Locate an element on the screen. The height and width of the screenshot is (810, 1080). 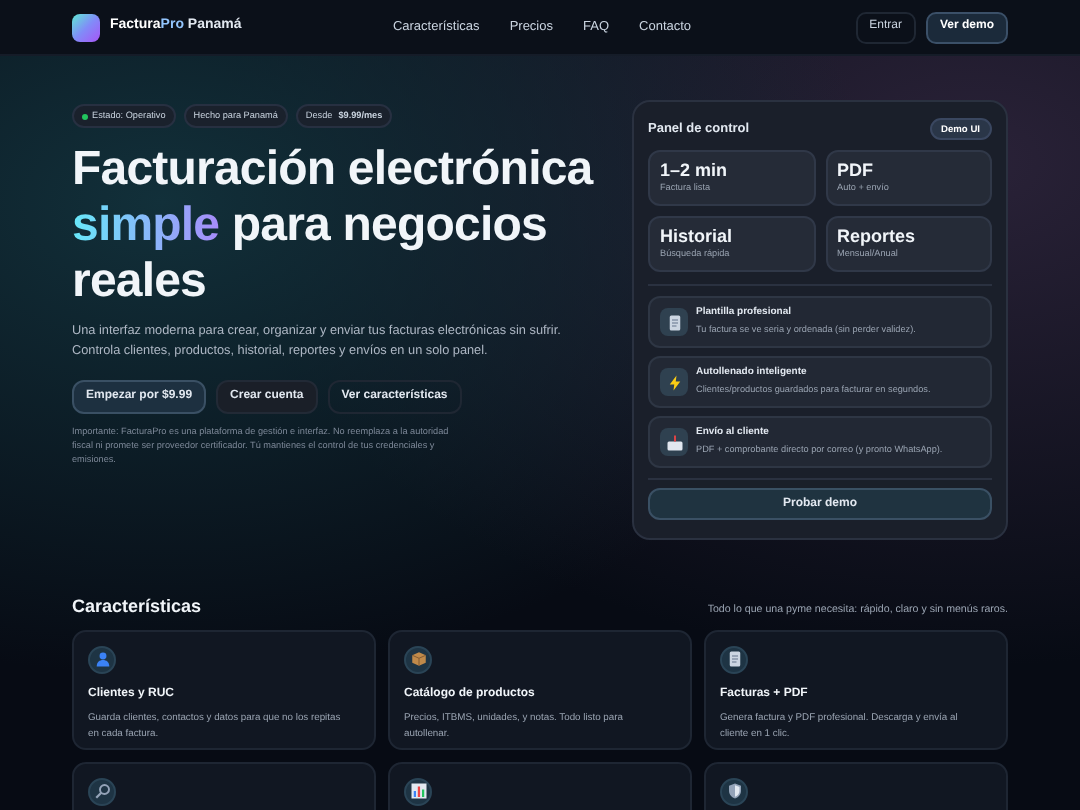
logo-icon is located at coordinates (86, 27).